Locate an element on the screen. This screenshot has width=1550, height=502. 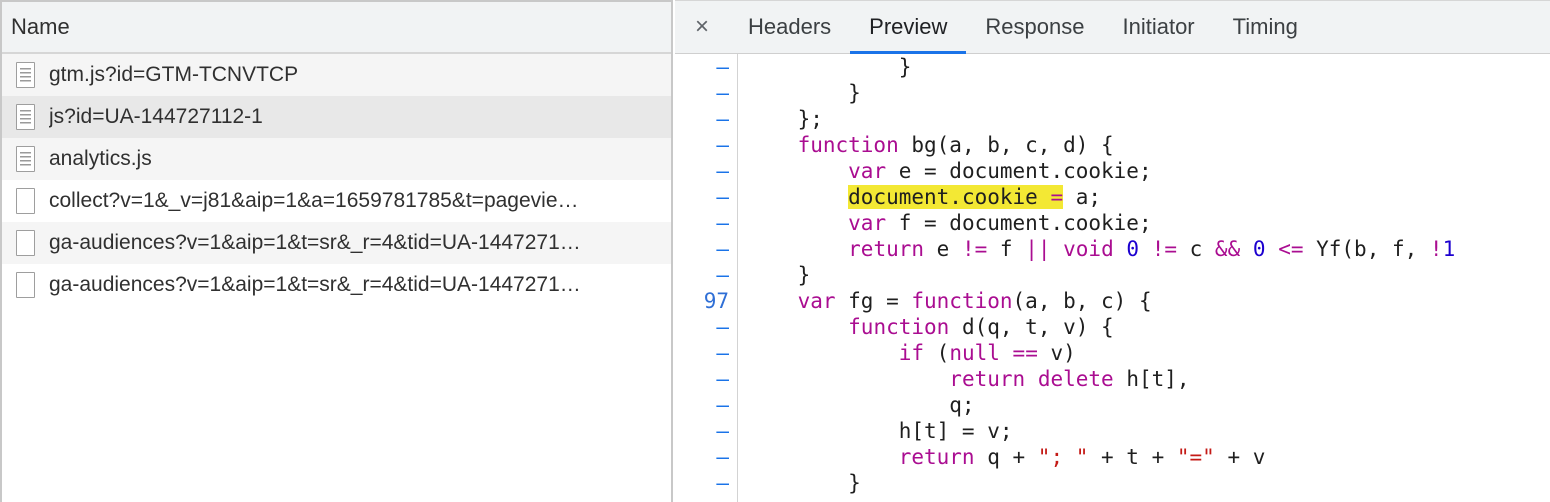
code-line: function d(q, t, v) { is located at coordinates (981, 327).